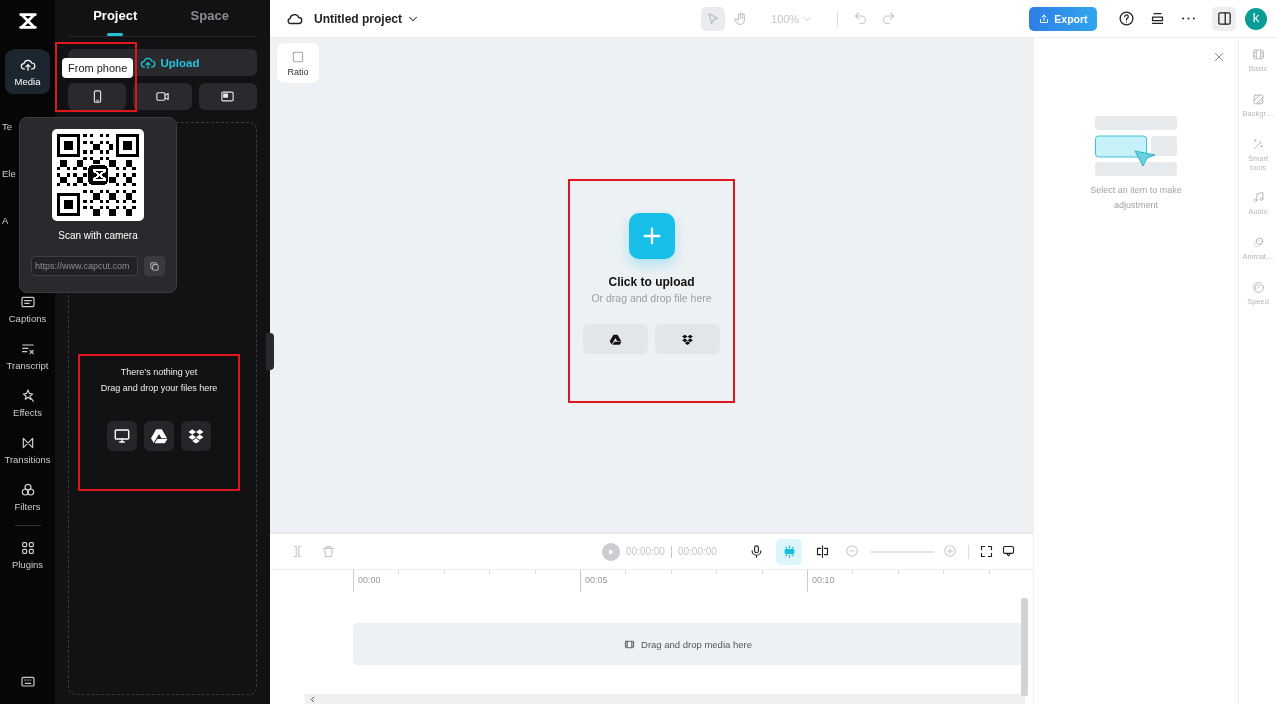 The image size is (1277, 704). Describe the element at coordinates (651, 282) in the screenshot. I see `upload-title: Click to upload` at that location.